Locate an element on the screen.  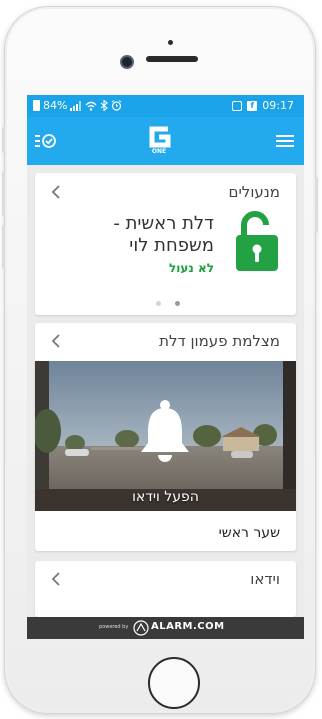
lock-name-line1: דלת ראשית - is located at coordinates (163, 223).